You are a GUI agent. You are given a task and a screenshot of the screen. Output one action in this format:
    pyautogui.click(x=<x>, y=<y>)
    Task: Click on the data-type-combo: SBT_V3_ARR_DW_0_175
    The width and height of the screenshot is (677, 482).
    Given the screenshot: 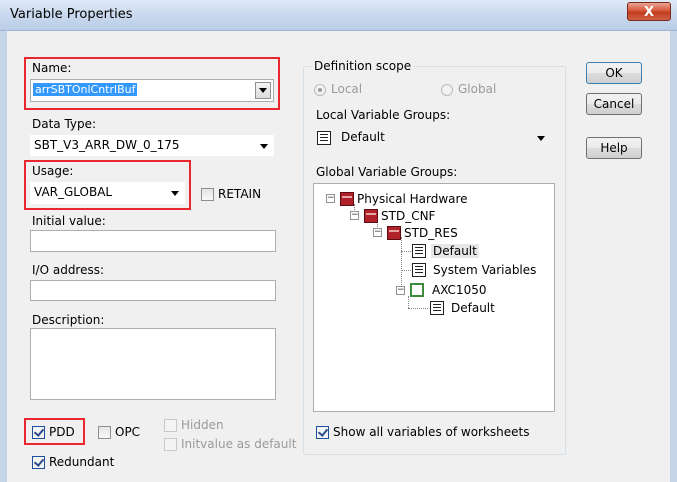 What is the action you would take?
    pyautogui.click(x=152, y=145)
    